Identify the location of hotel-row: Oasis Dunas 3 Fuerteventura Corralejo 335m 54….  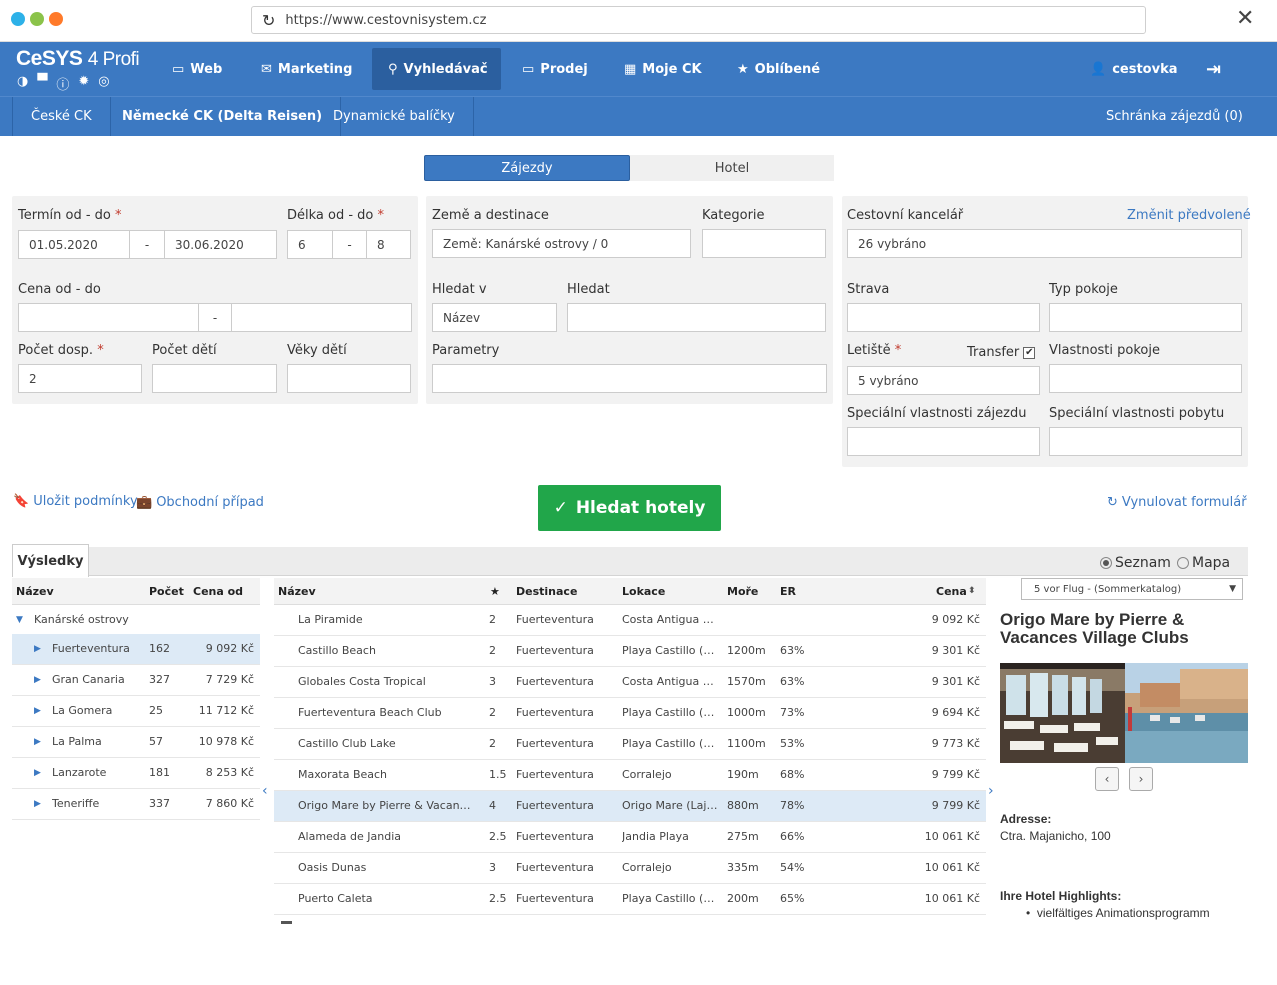
(630, 868).